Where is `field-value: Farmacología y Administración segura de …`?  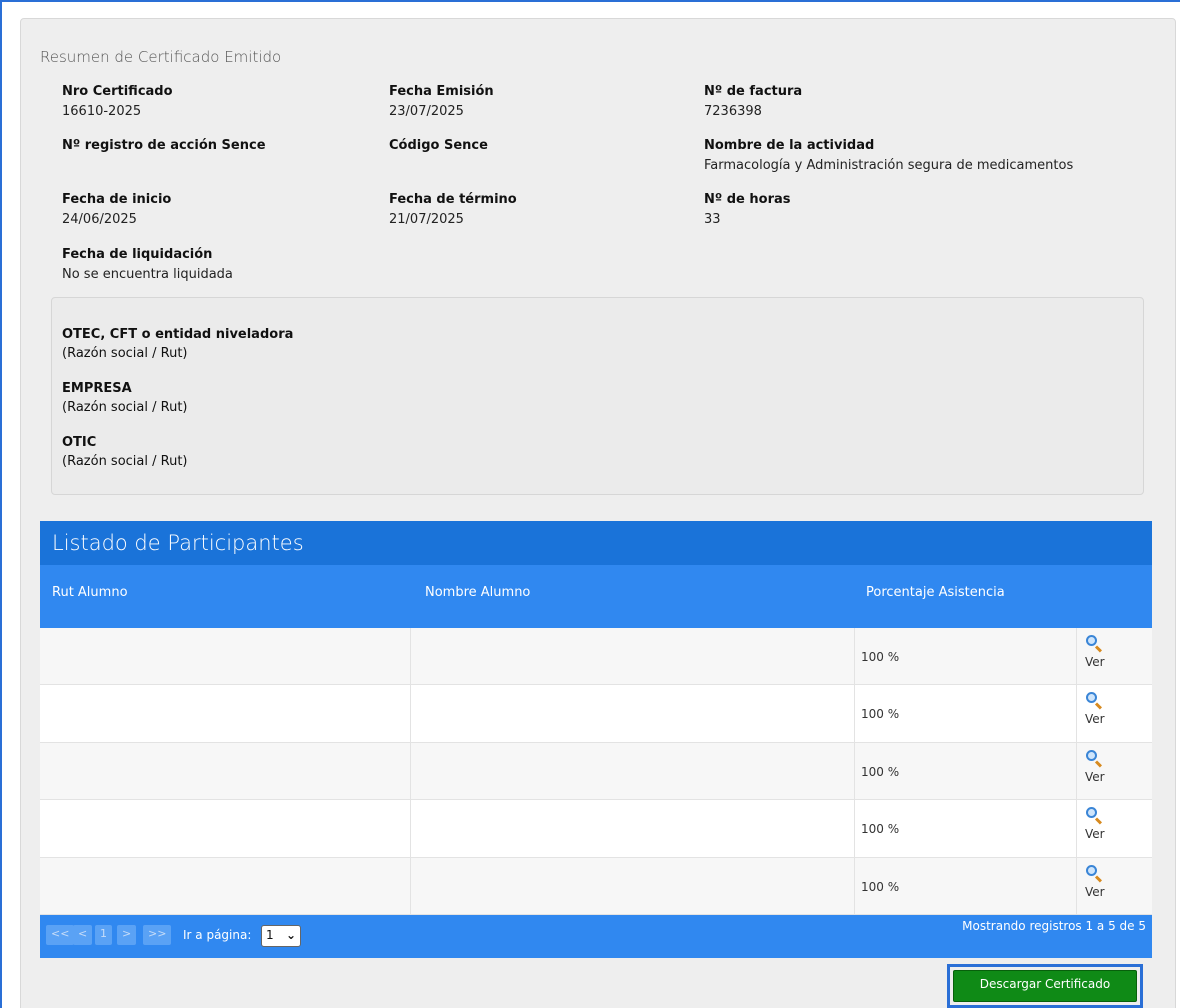
field-value: Farmacología y Administración segura de … is located at coordinates (889, 165).